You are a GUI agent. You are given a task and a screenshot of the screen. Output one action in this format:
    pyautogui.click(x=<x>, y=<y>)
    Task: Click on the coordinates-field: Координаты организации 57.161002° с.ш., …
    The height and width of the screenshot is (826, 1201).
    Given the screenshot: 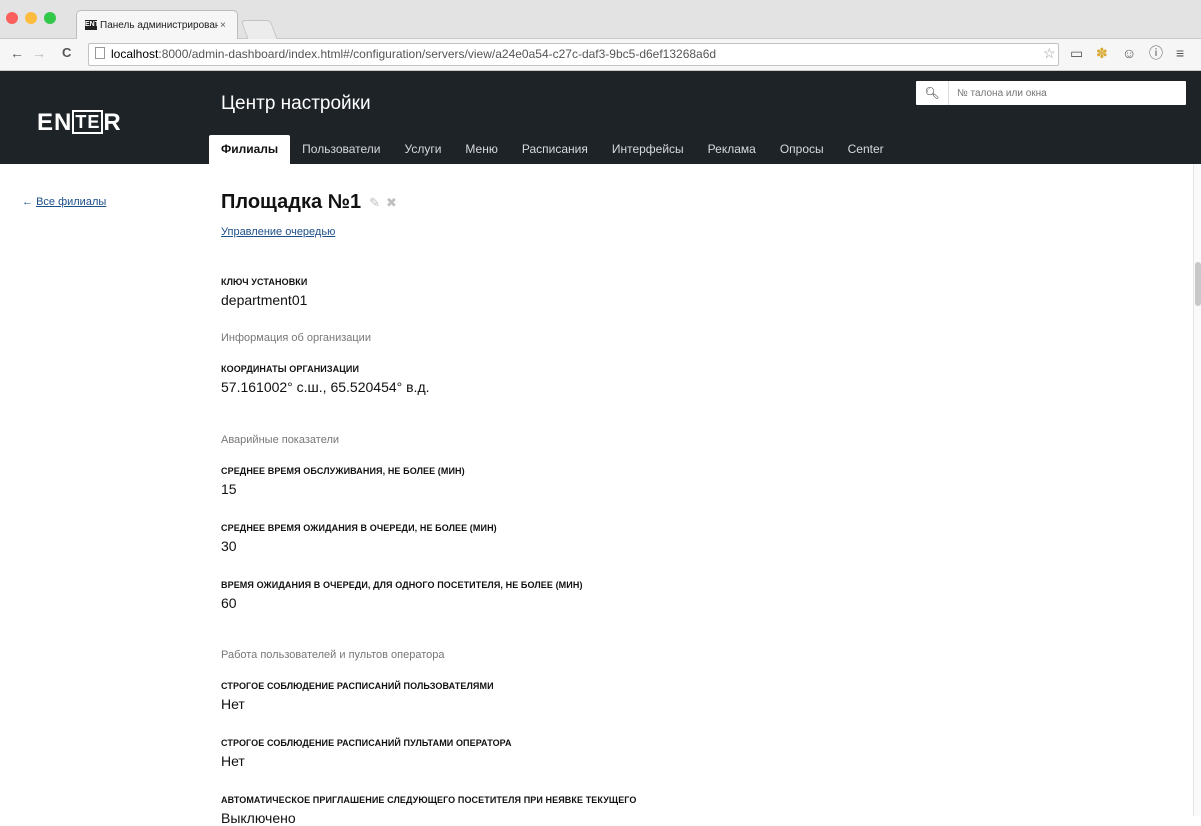 What is the action you would take?
    pyautogui.click(x=325, y=379)
    